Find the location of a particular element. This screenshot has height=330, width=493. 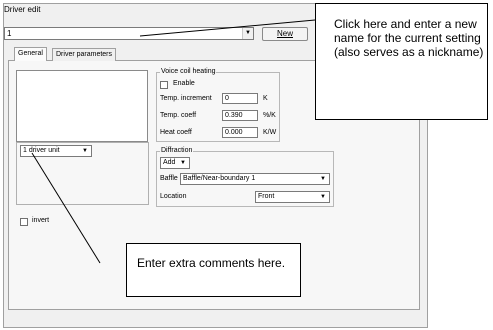

location-label: Location is located at coordinates (173, 196).